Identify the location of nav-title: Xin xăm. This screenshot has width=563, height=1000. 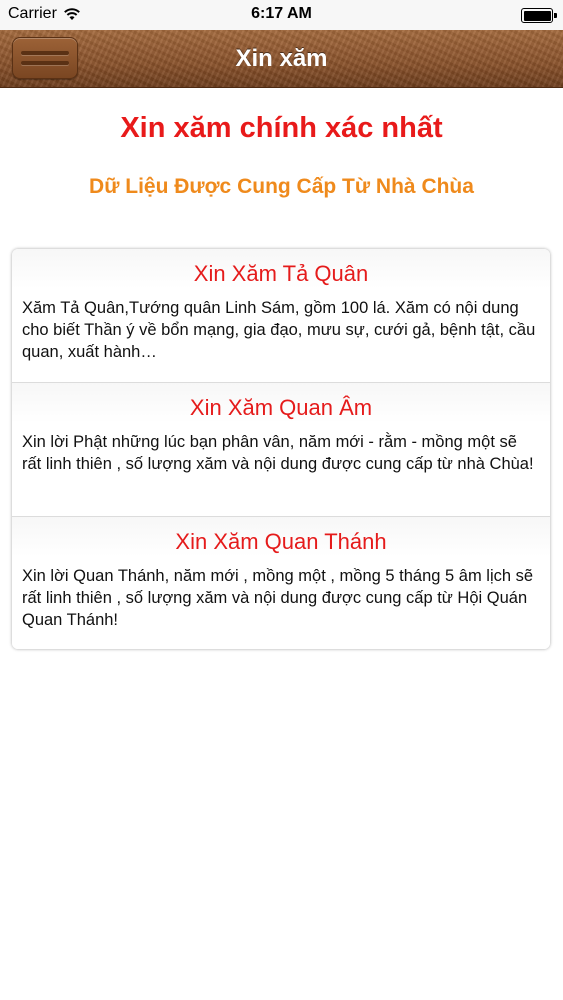
(281, 58).